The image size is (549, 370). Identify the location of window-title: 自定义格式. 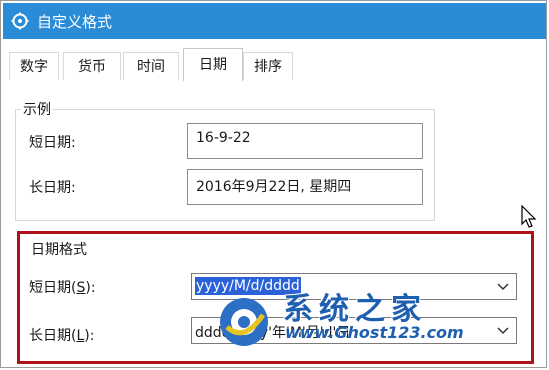
(75, 22).